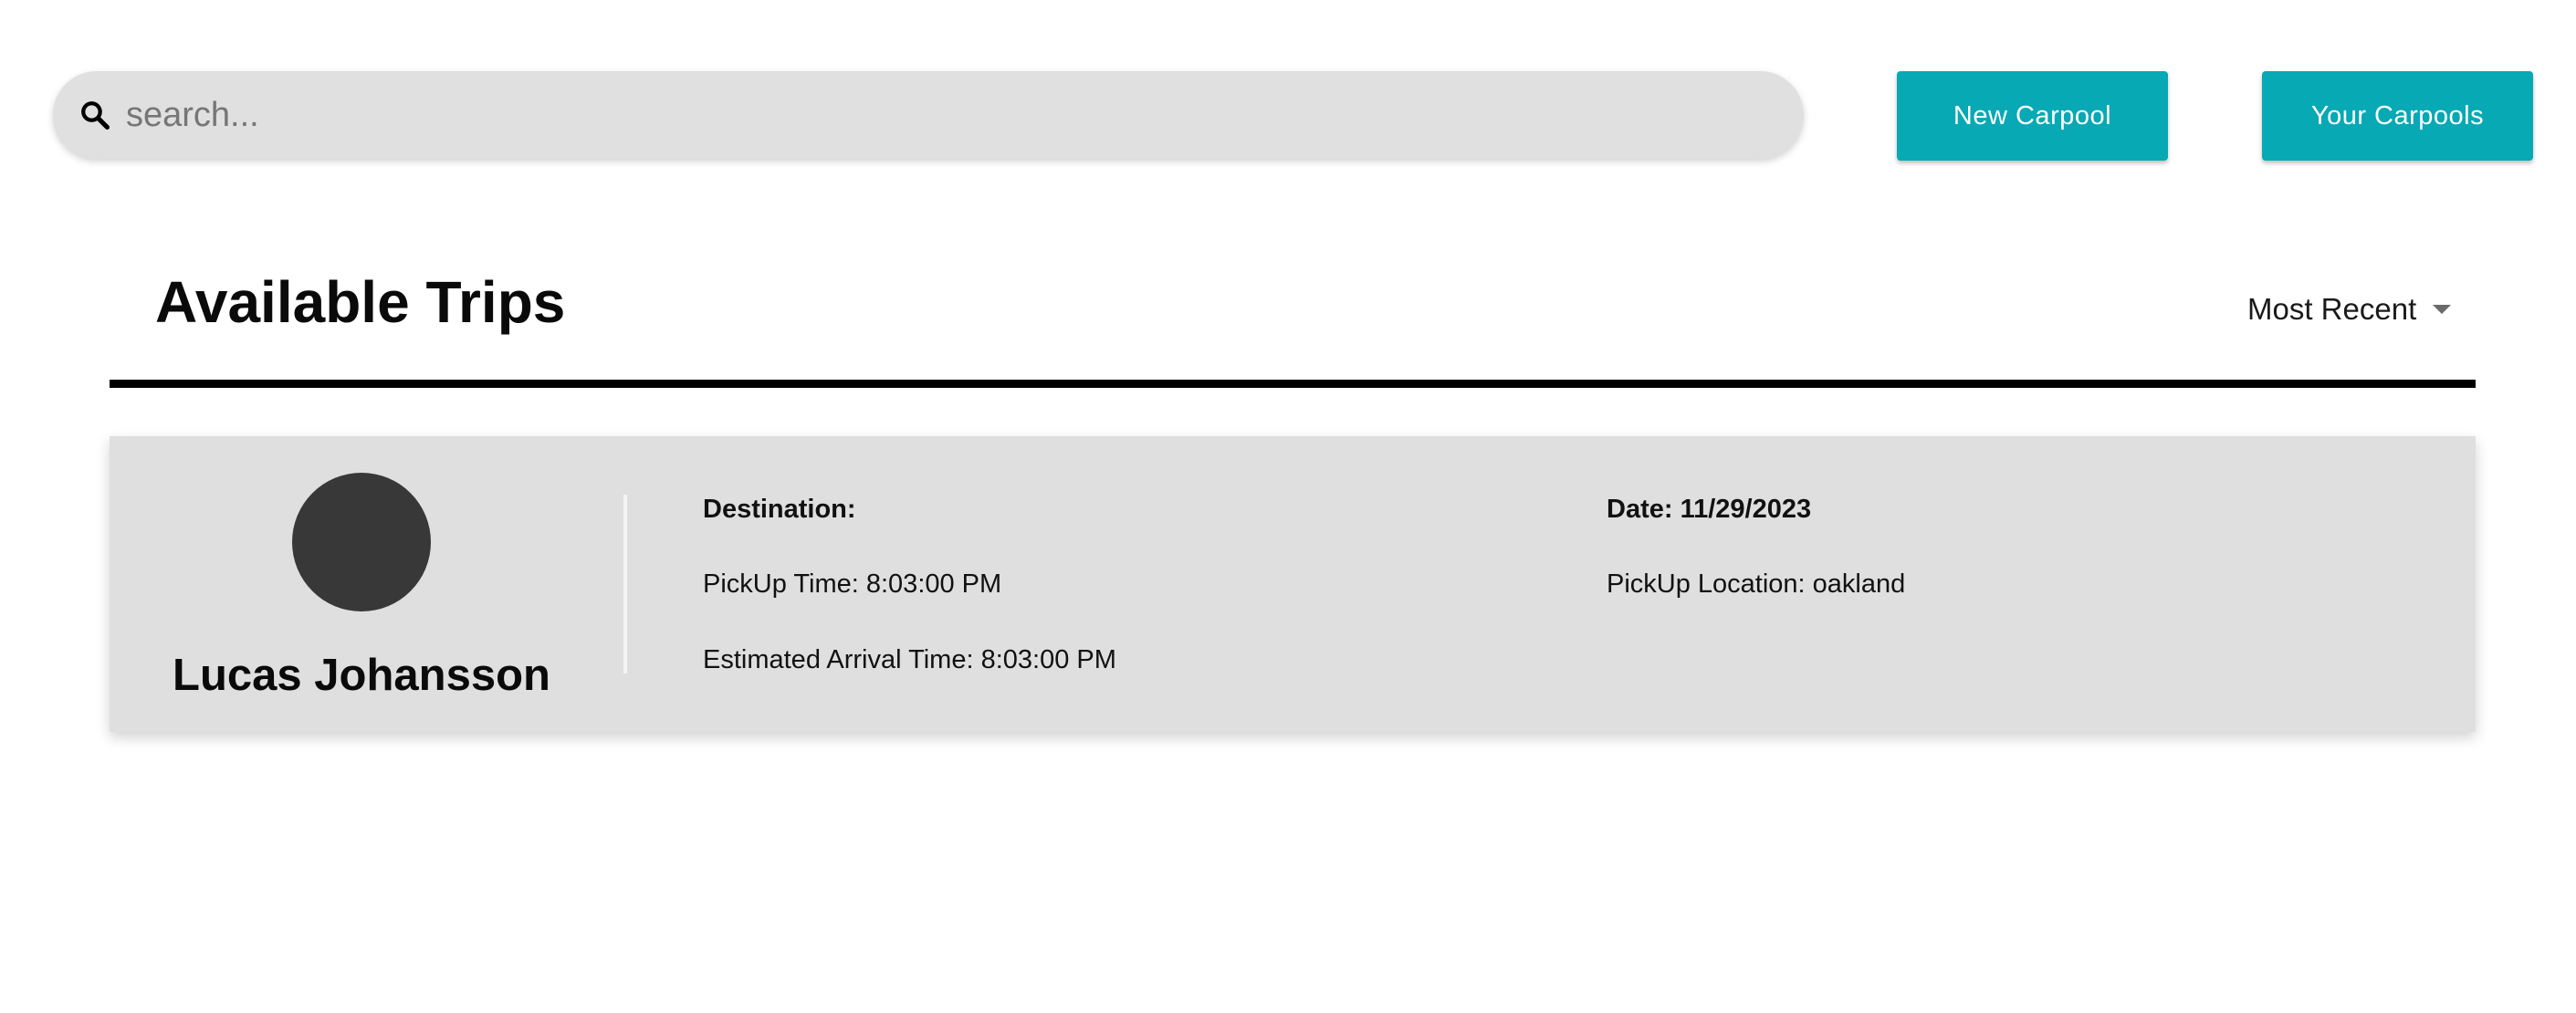 The image size is (2576, 1013). I want to click on search-bar, so click(928, 115).